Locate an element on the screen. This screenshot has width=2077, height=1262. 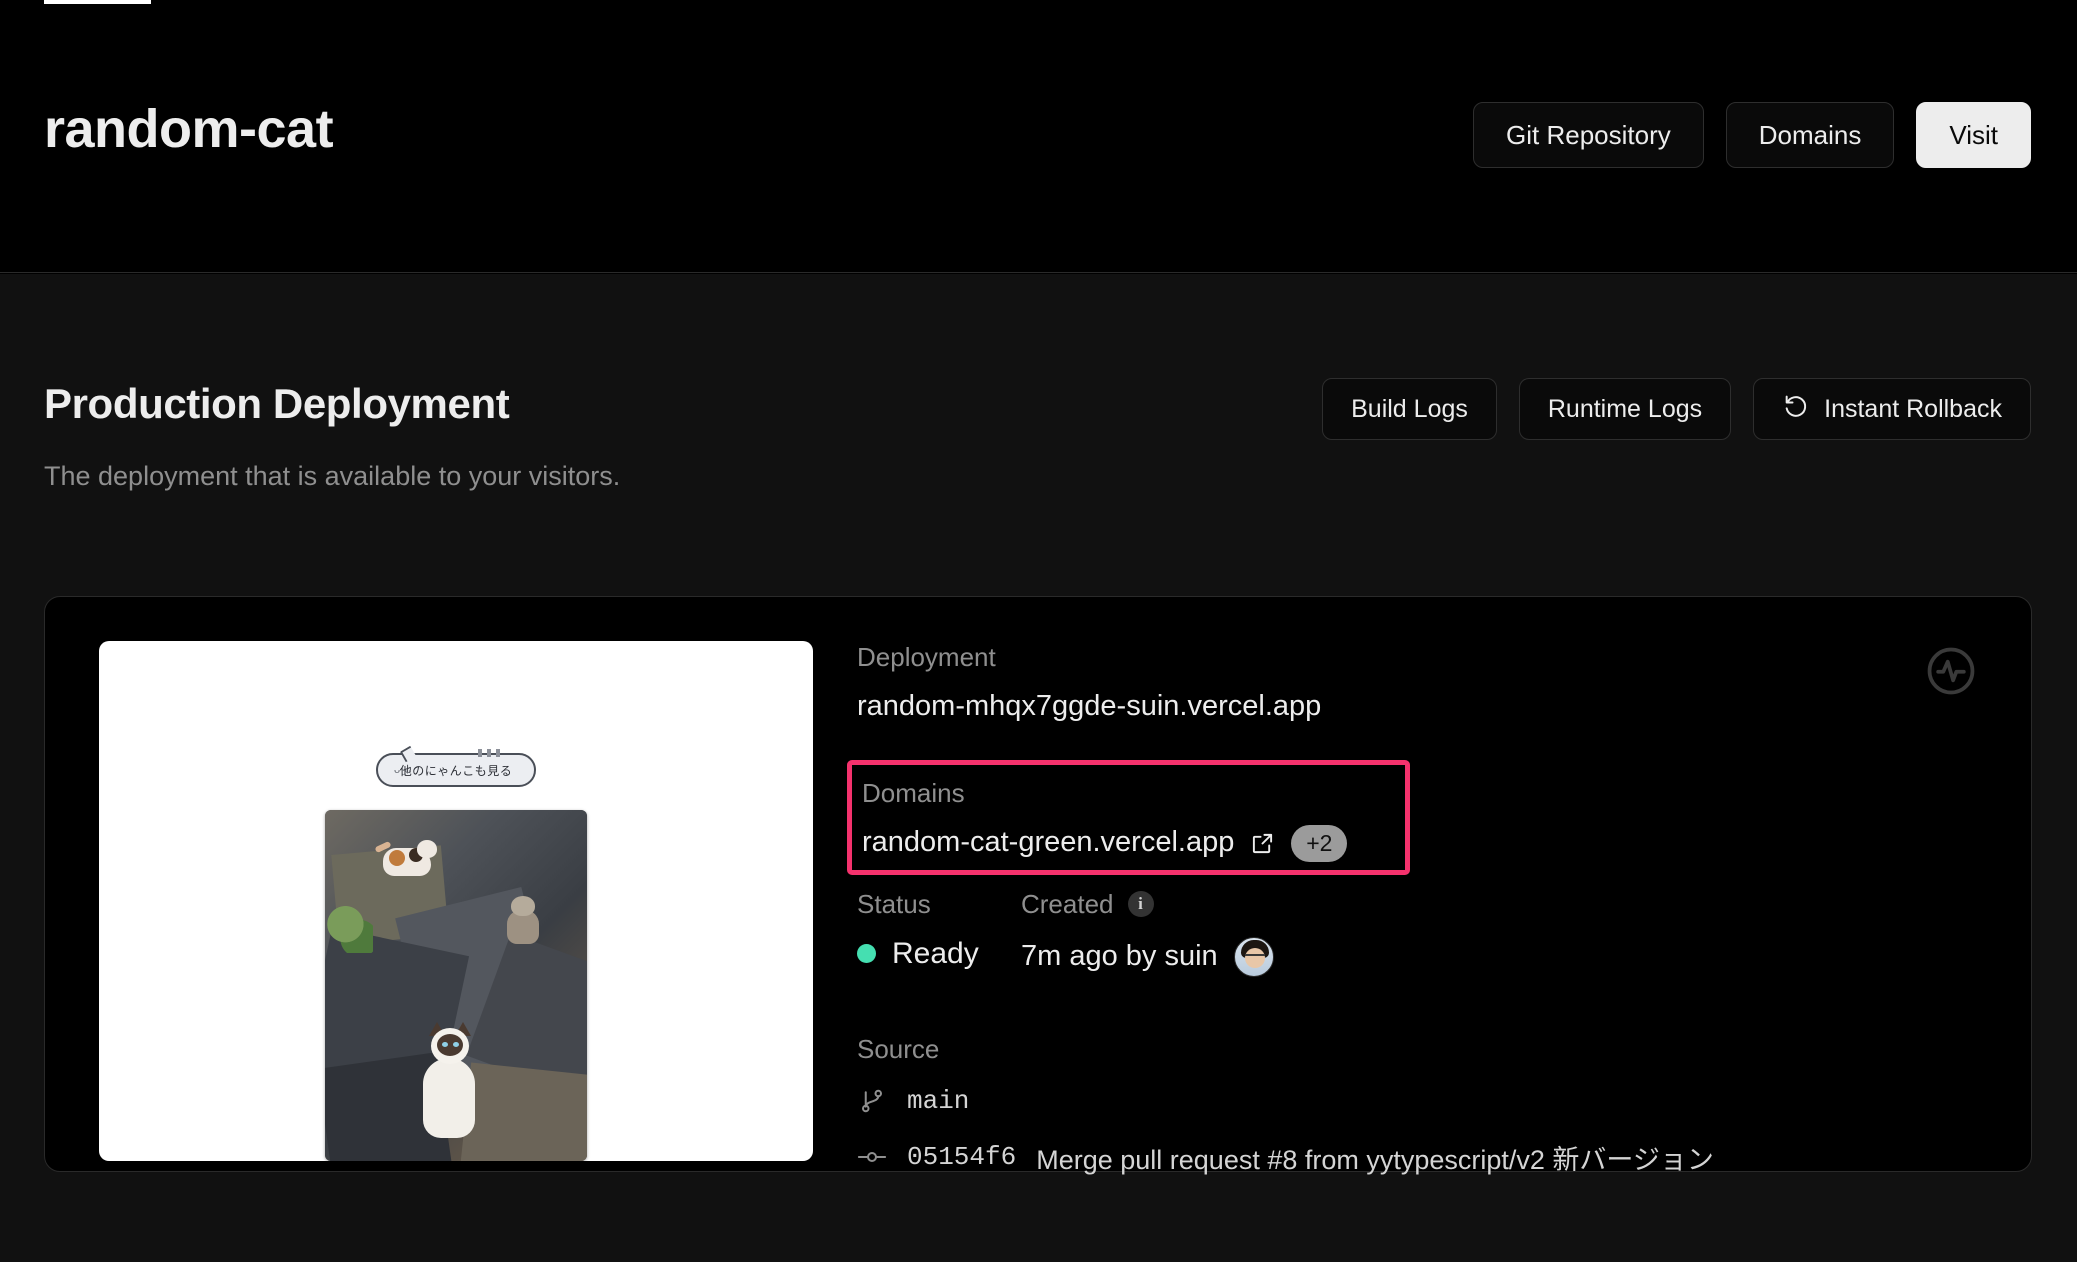
deployment-url: random-mhqx7ggde-suin.vercel.app is located at coordinates (1089, 706).